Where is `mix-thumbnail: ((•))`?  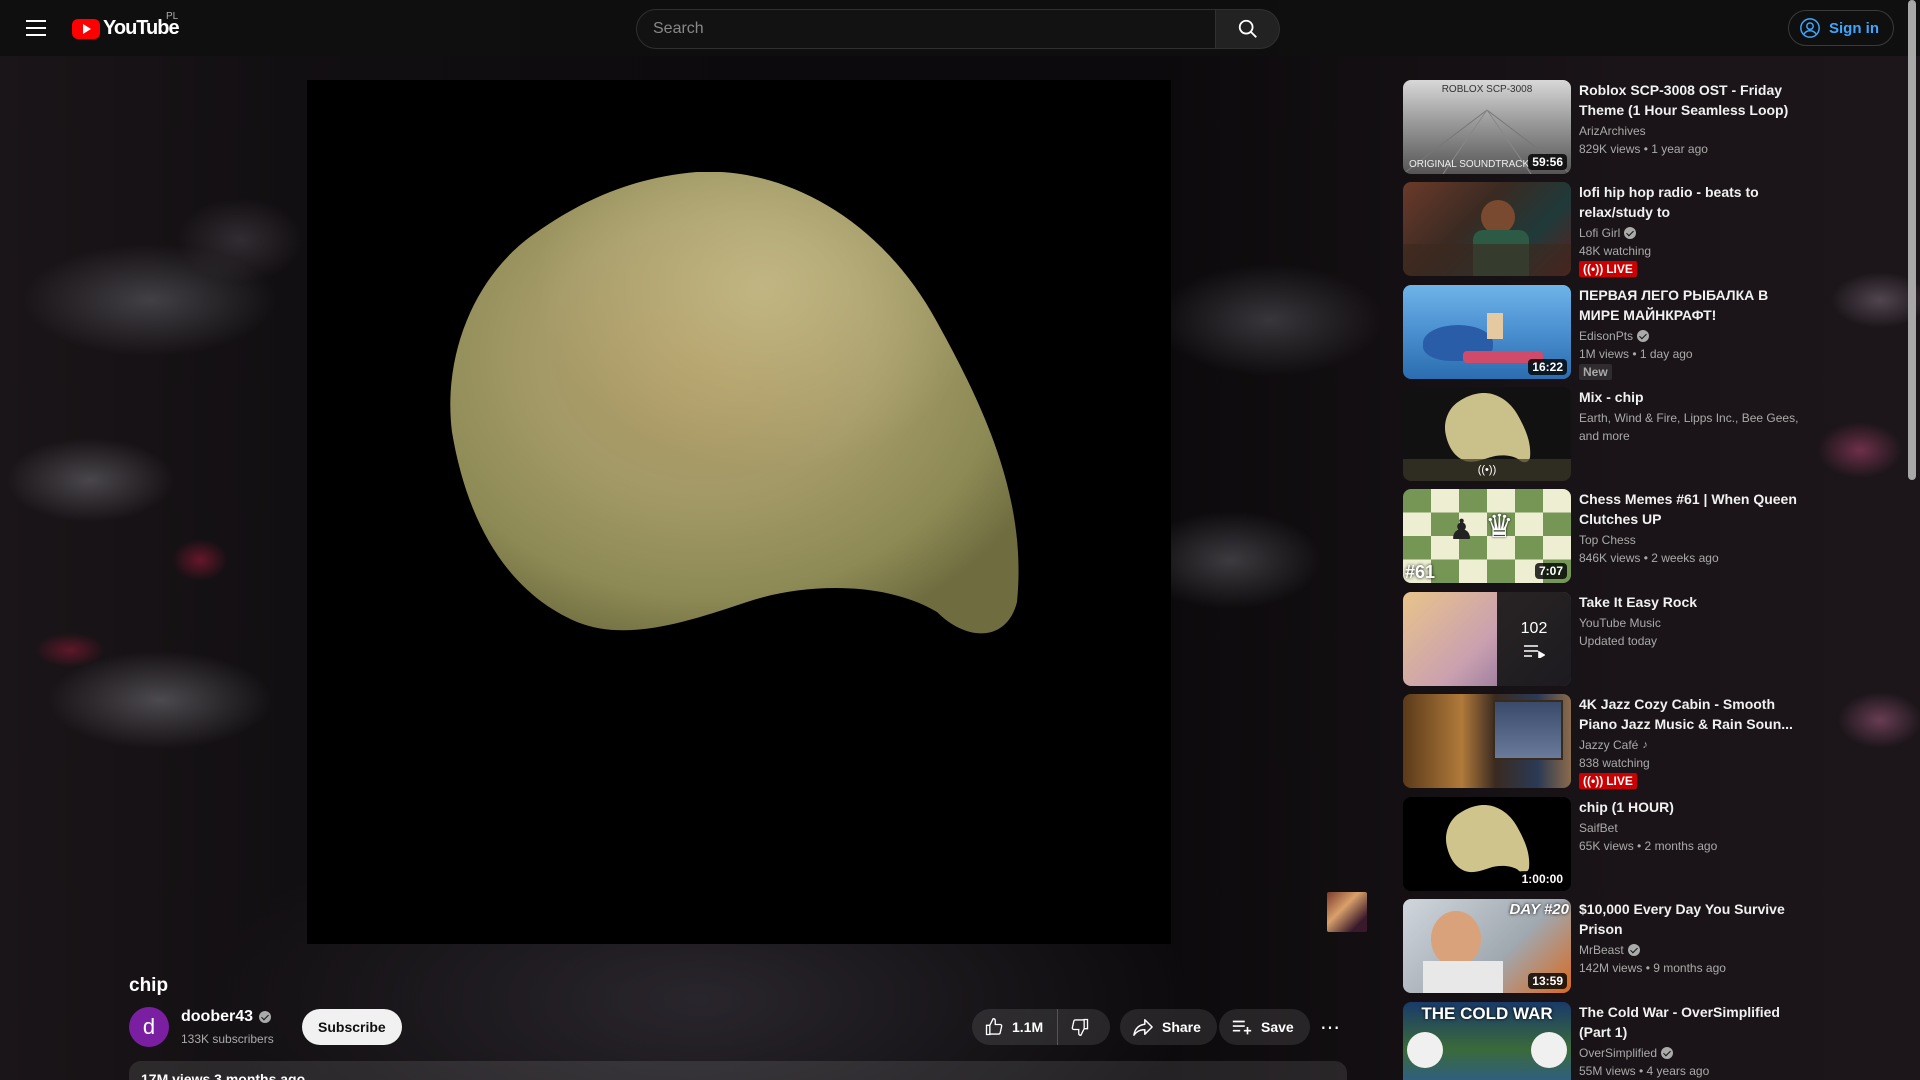 mix-thumbnail: ((•)) is located at coordinates (1487, 434).